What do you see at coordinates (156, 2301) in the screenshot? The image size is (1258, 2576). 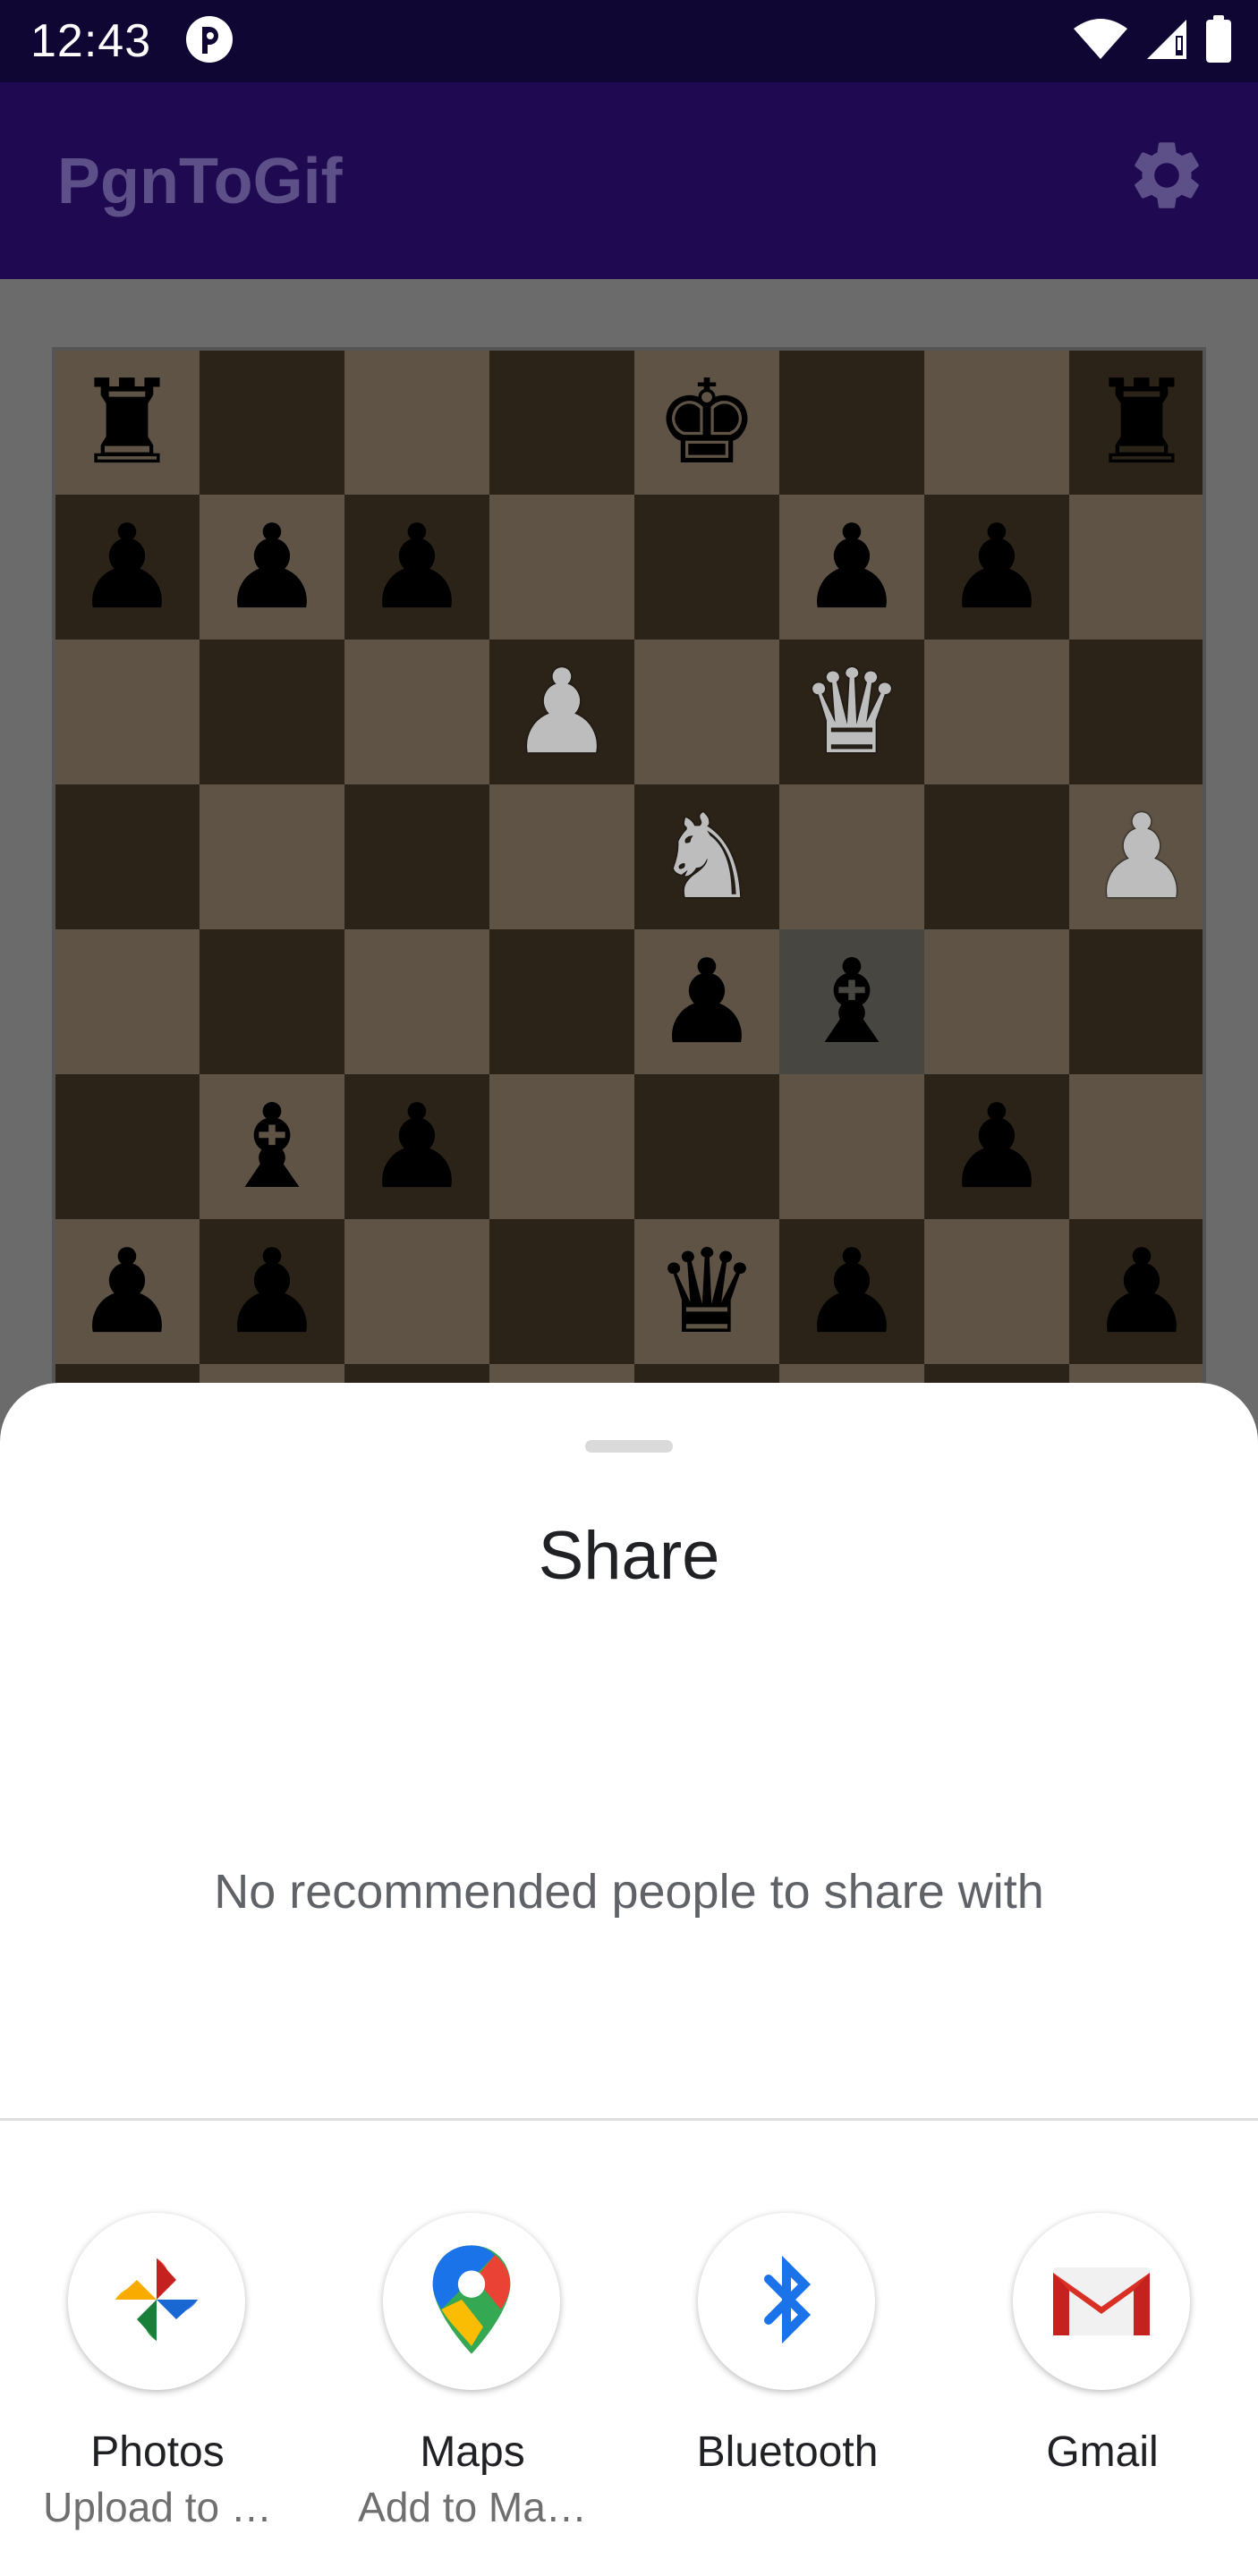 I see `google-photos-icon` at bounding box center [156, 2301].